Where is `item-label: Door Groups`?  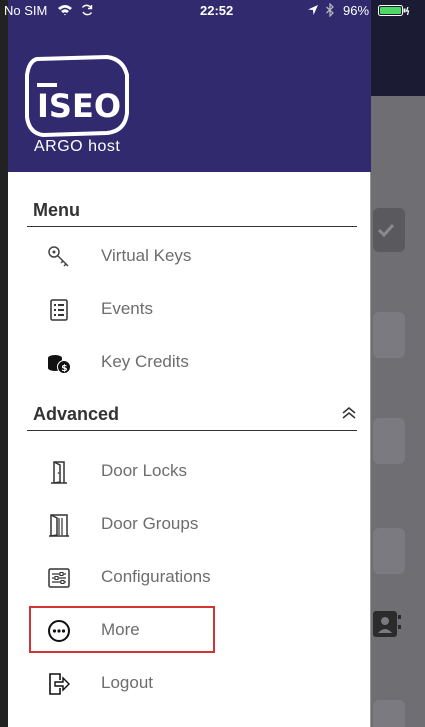
item-label: Door Groups is located at coordinates (150, 523).